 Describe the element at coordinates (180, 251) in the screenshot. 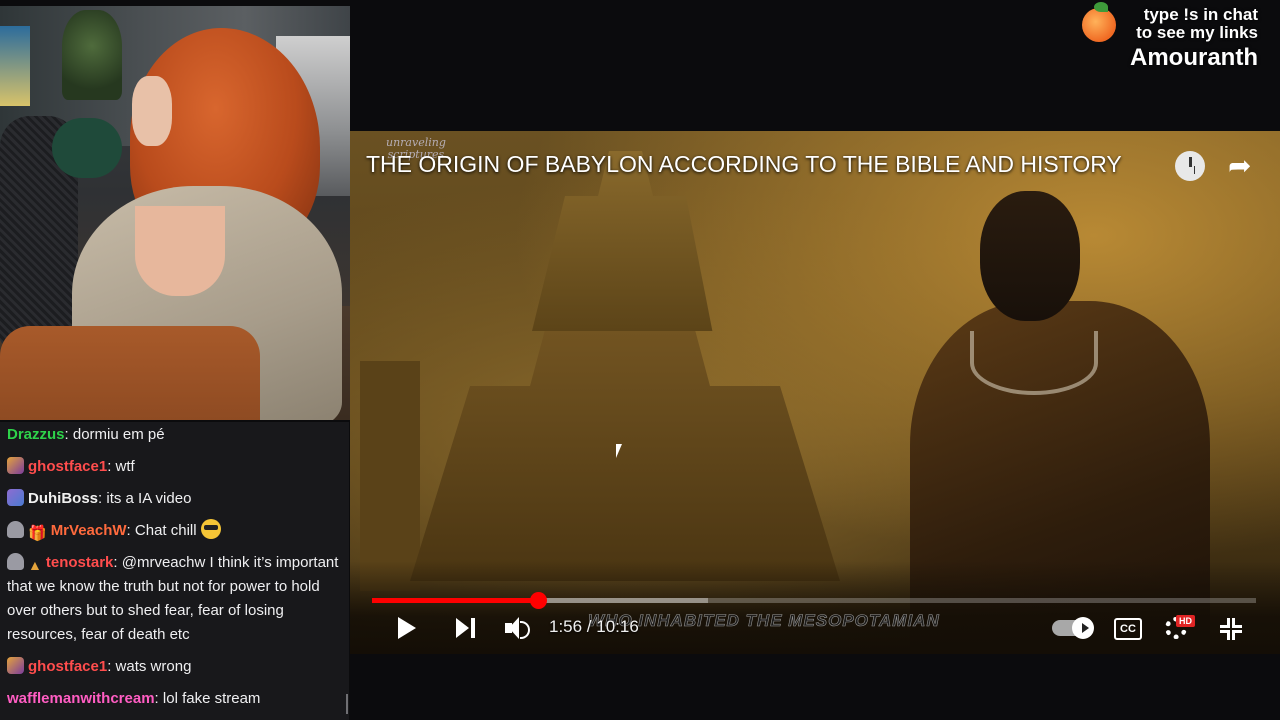

I see `streamer-neckline` at that location.